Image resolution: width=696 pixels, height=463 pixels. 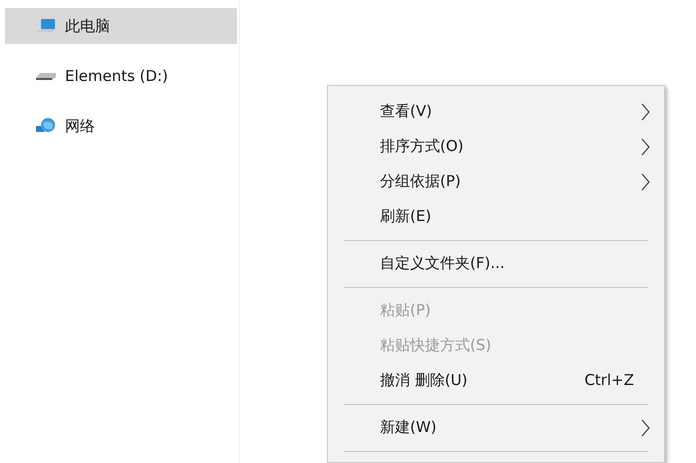 I want to click on monitor-icon, so click(x=46, y=26).